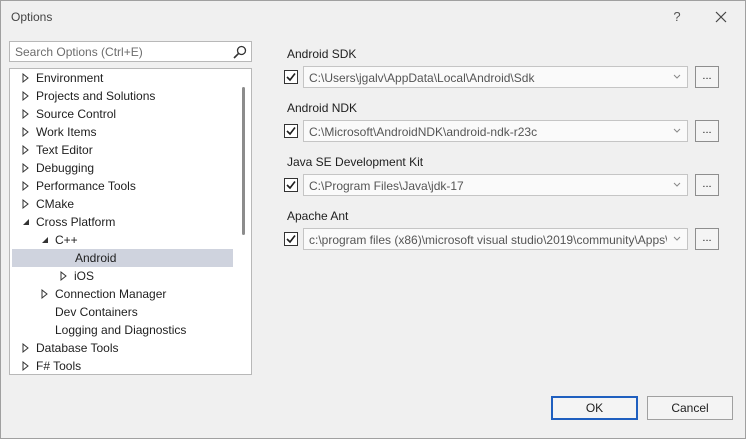 The width and height of the screenshot is (746, 439). I want to click on tree-item-label: Database Tools, so click(77, 348).